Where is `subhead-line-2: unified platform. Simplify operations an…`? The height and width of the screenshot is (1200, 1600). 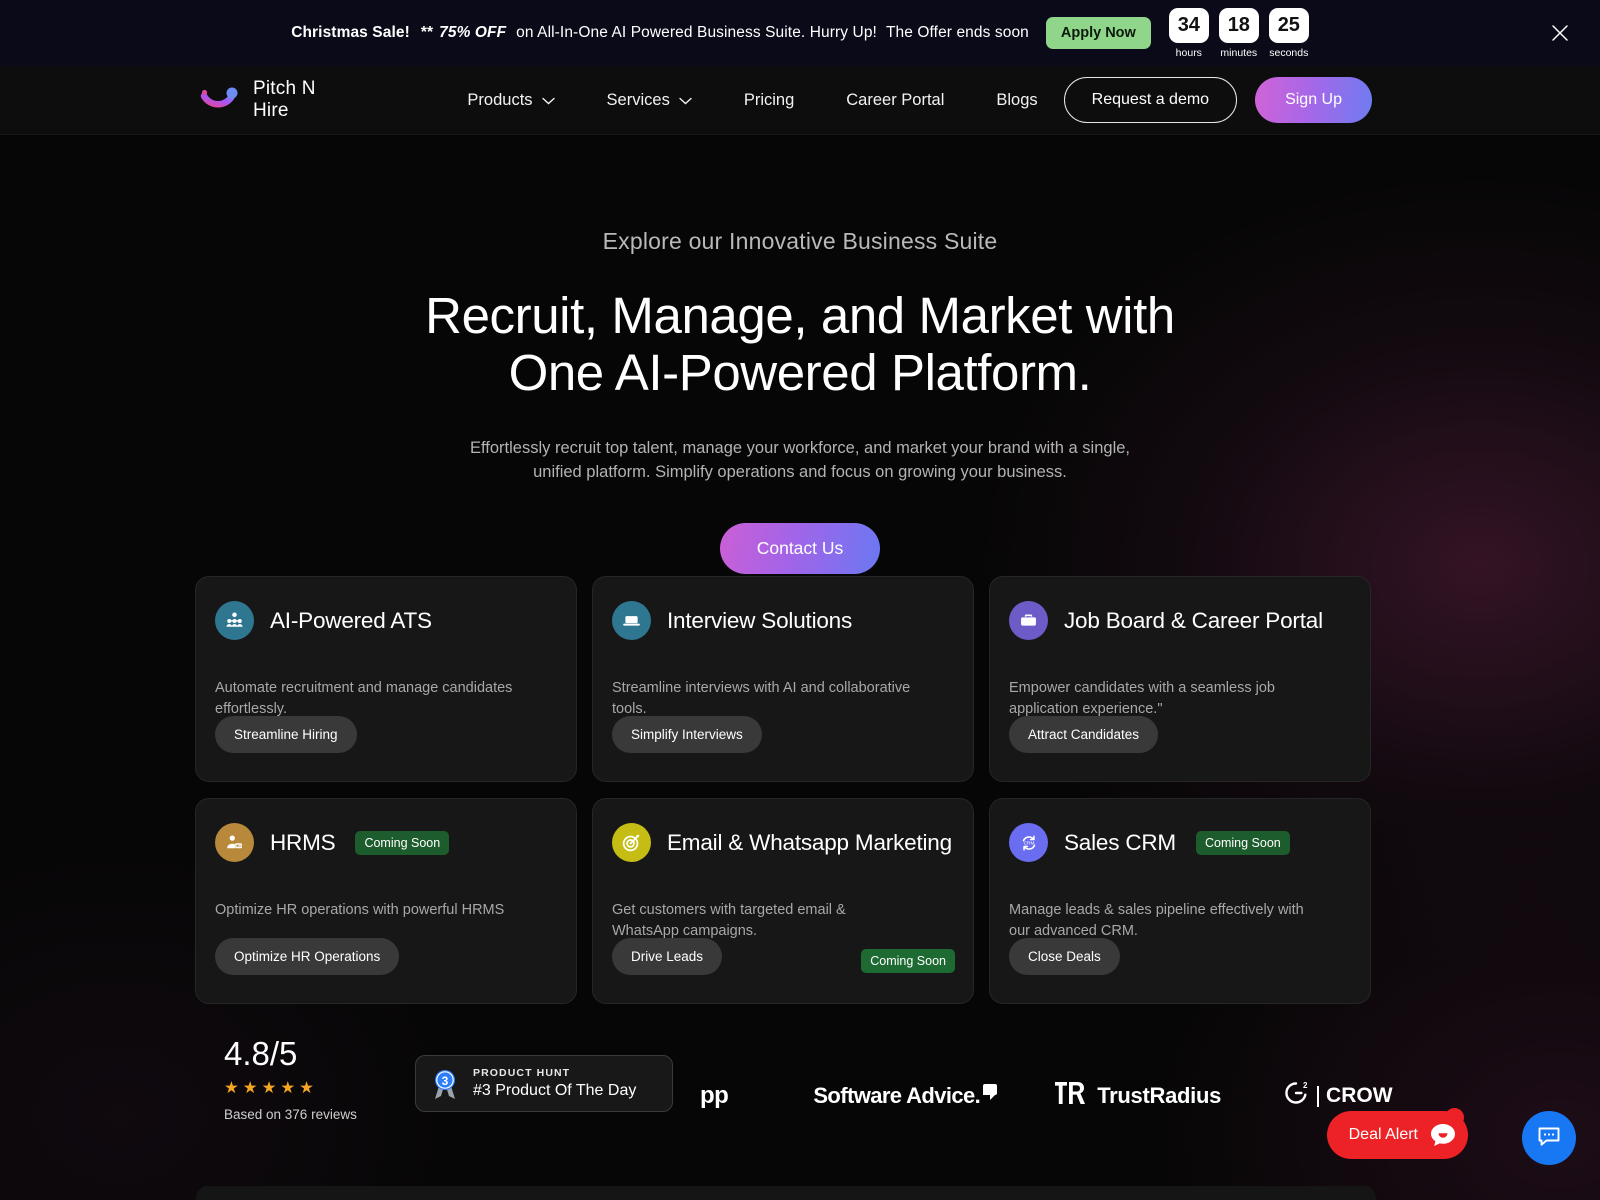 subhead-line-2: unified platform. Simplify operations an… is located at coordinates (800, 472).